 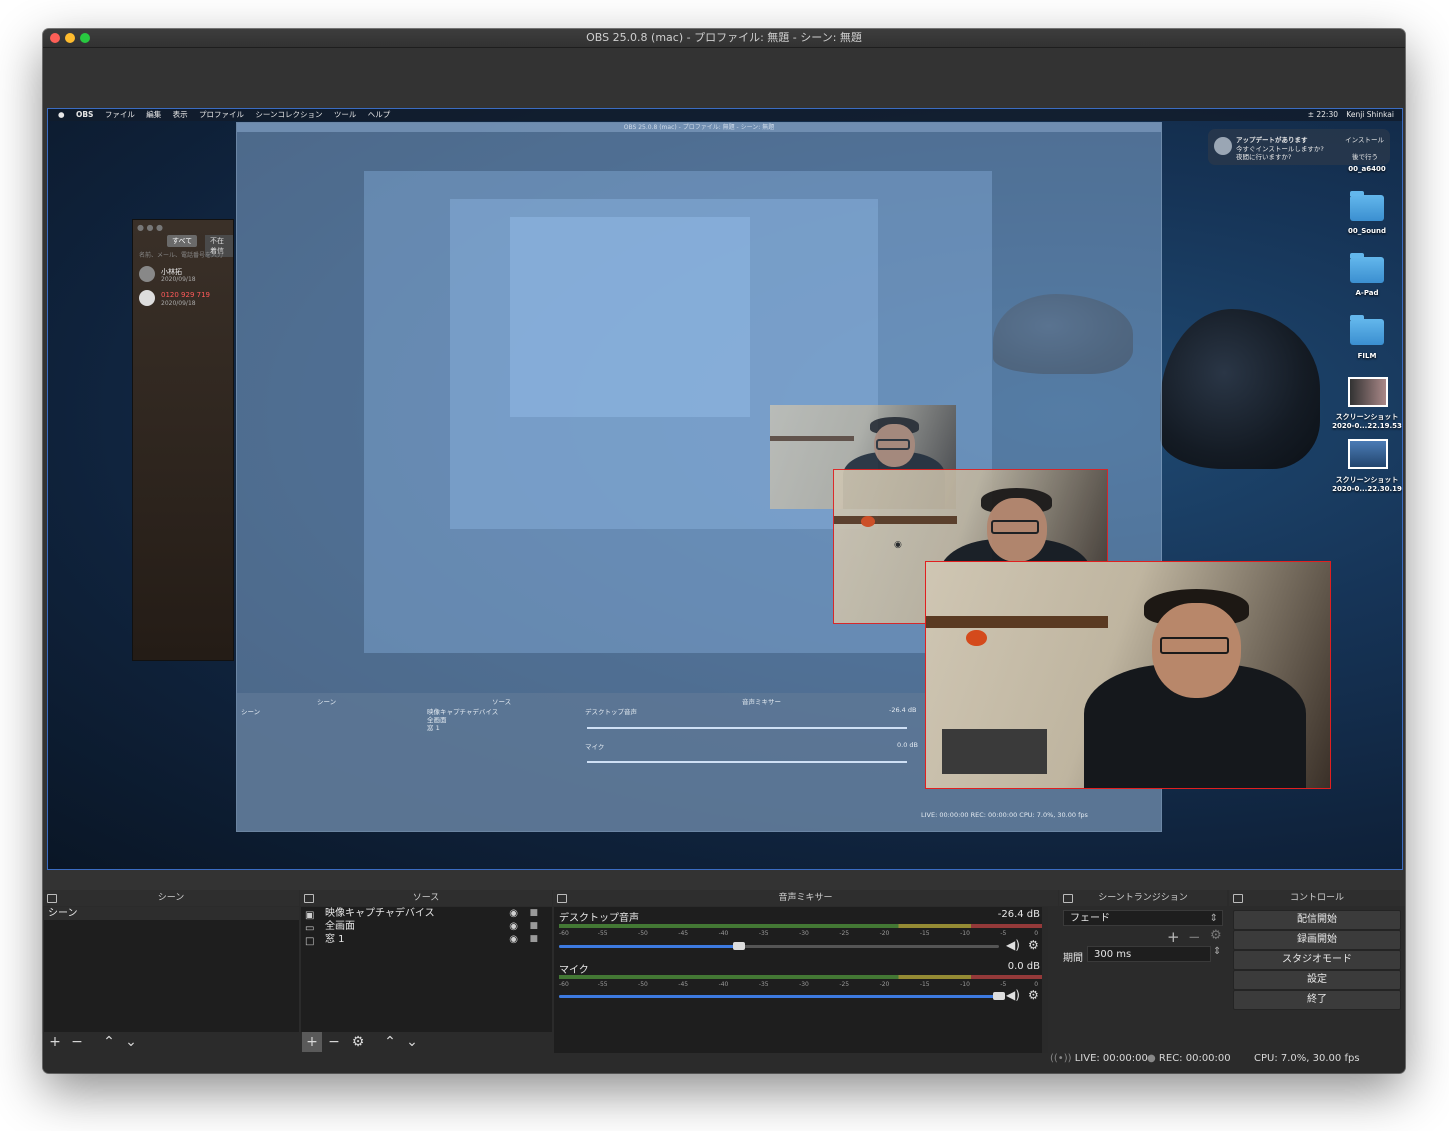 I want to click on tick-label: -25, so click(x=844, y=984).